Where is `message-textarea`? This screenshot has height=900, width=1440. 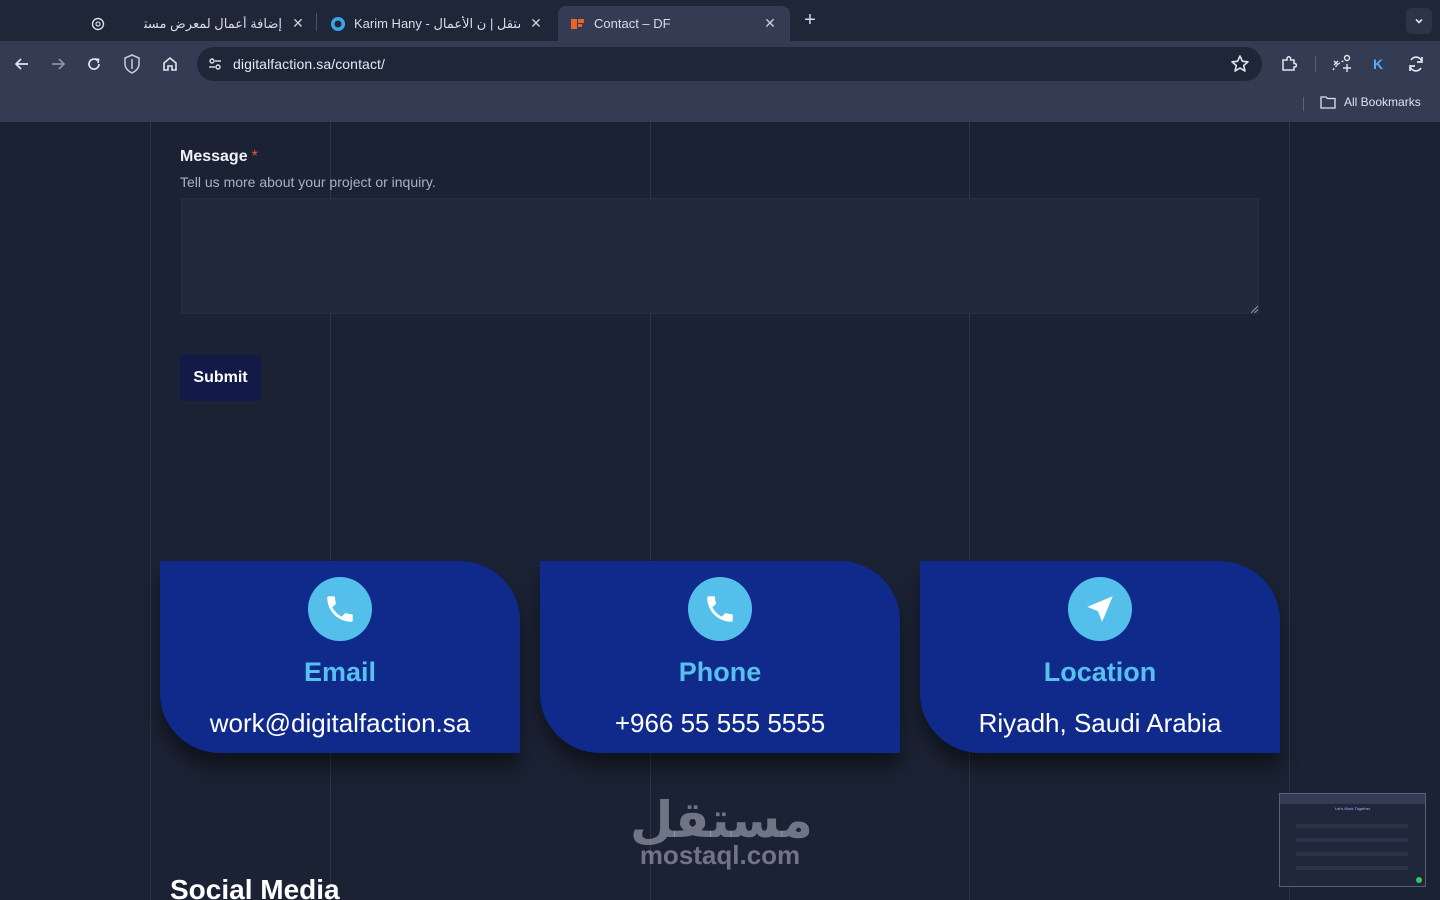
message-textarea is located at coordinates (720, 256).